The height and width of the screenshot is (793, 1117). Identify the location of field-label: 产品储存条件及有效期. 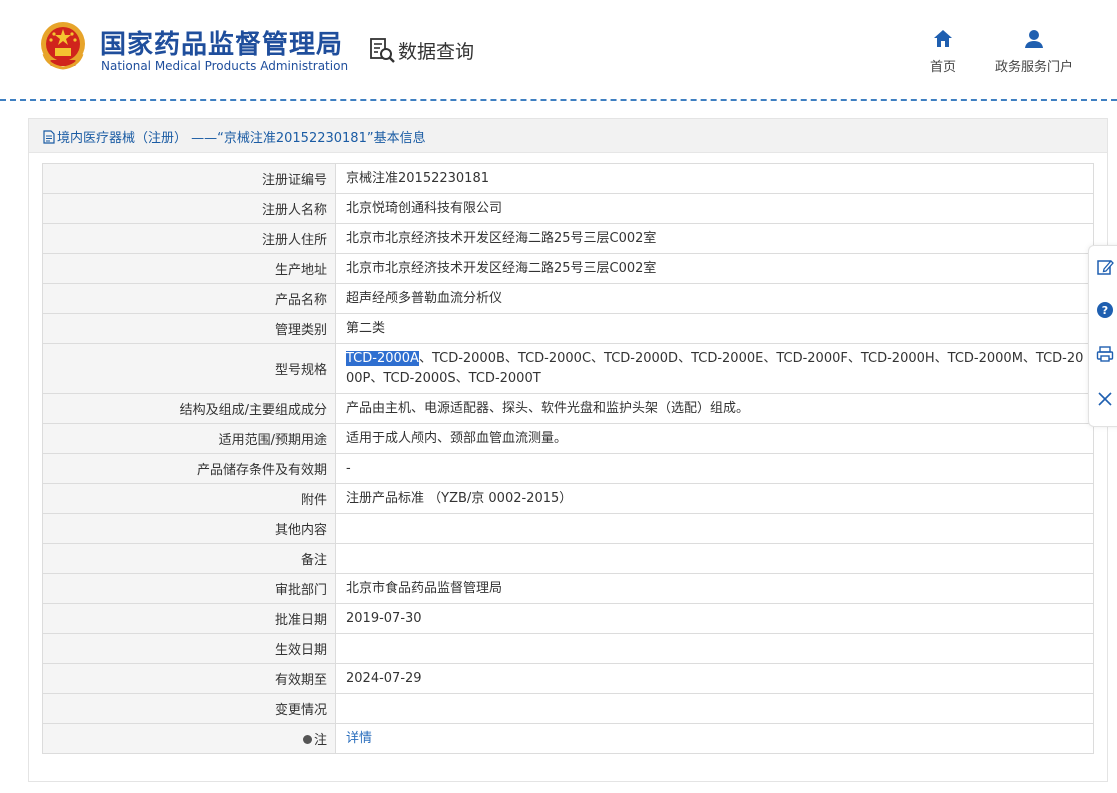
(189, 468).